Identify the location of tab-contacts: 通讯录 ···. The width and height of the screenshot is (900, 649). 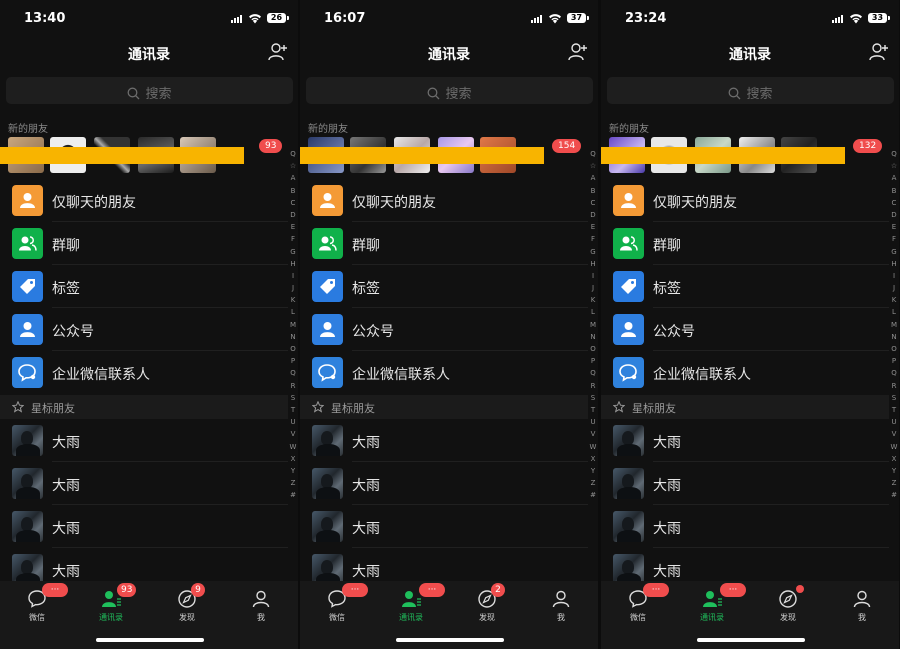
(411, 606).